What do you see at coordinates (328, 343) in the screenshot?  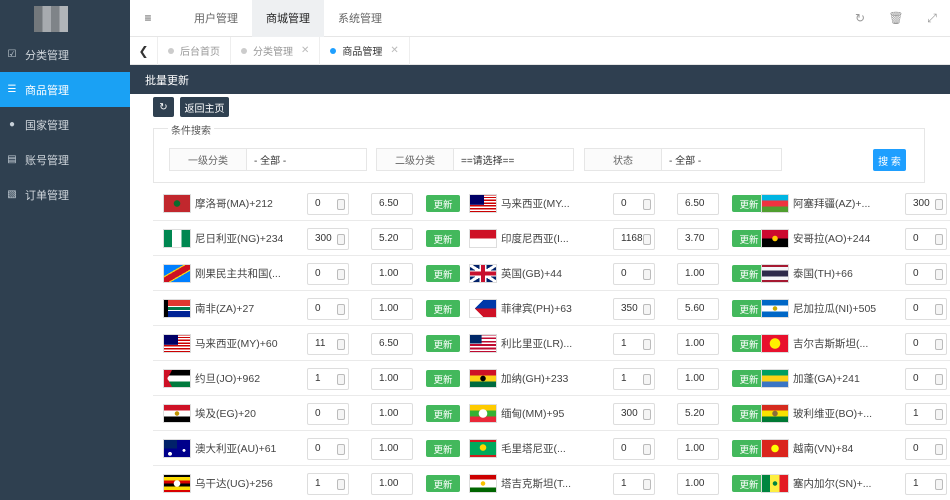 I see `stock-input: 11` at bounding box center [328, 343].